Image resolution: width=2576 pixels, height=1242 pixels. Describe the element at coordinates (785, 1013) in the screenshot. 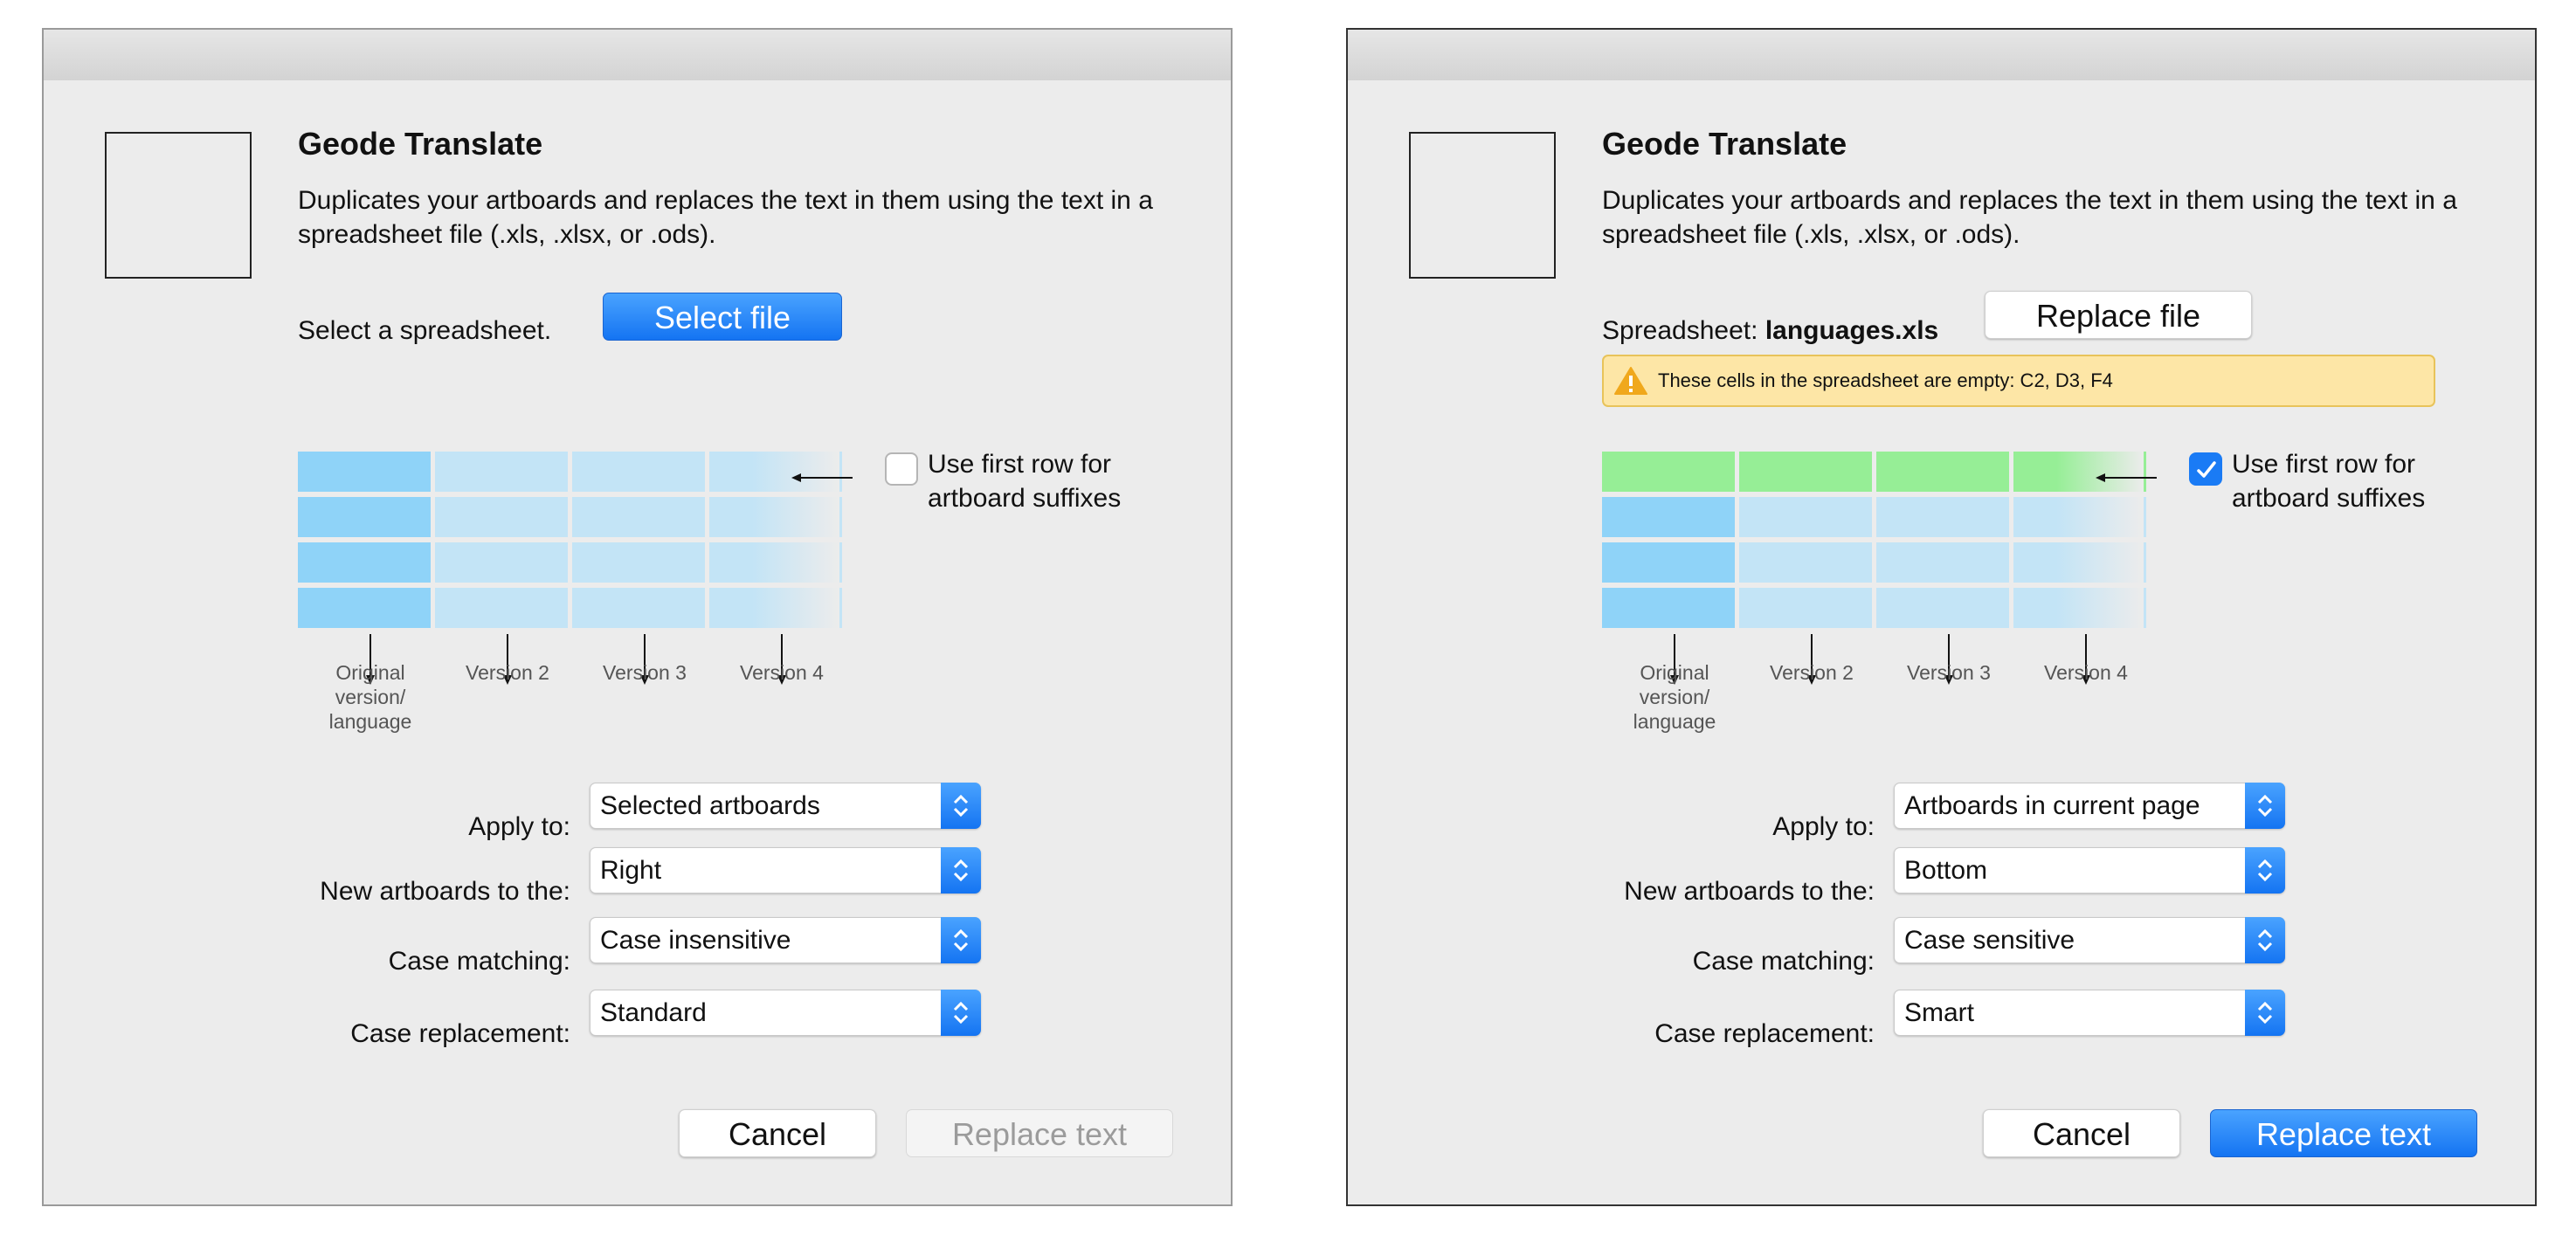

I see `case-replacement-select: Standard` at that location.